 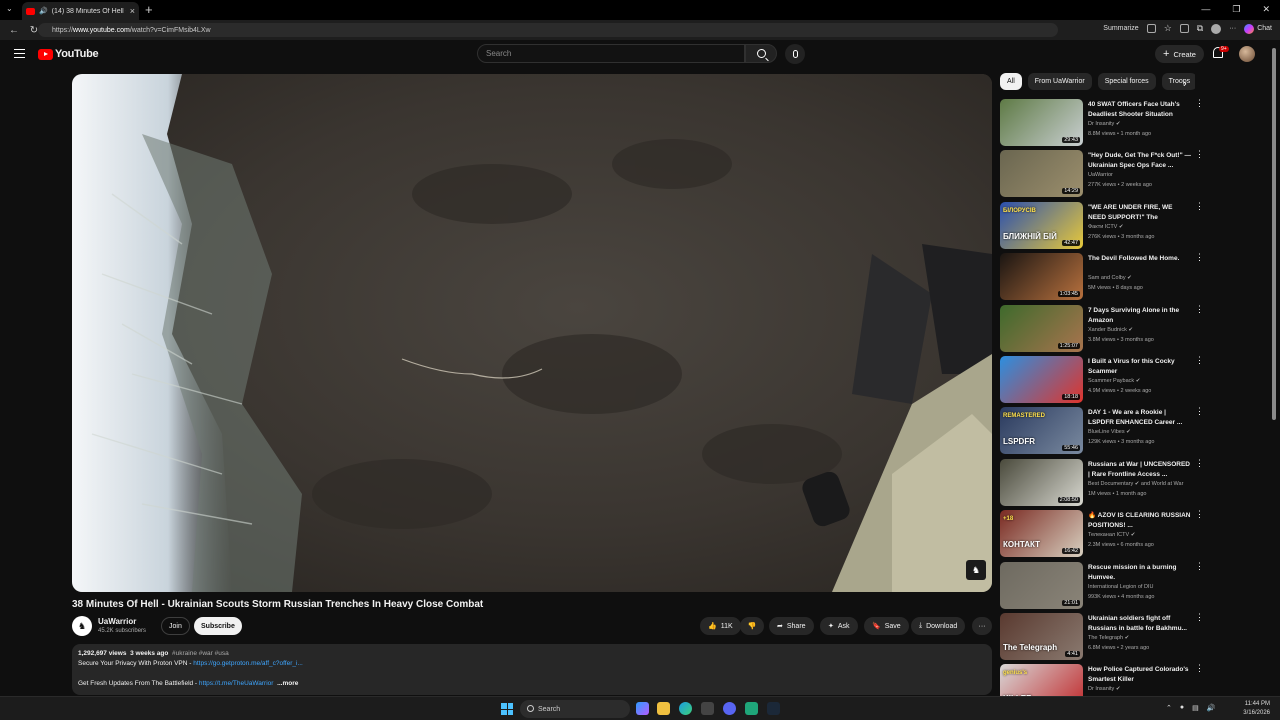 I want to click on video-thumbnail: 29:43, so click(x=1041, y=122).